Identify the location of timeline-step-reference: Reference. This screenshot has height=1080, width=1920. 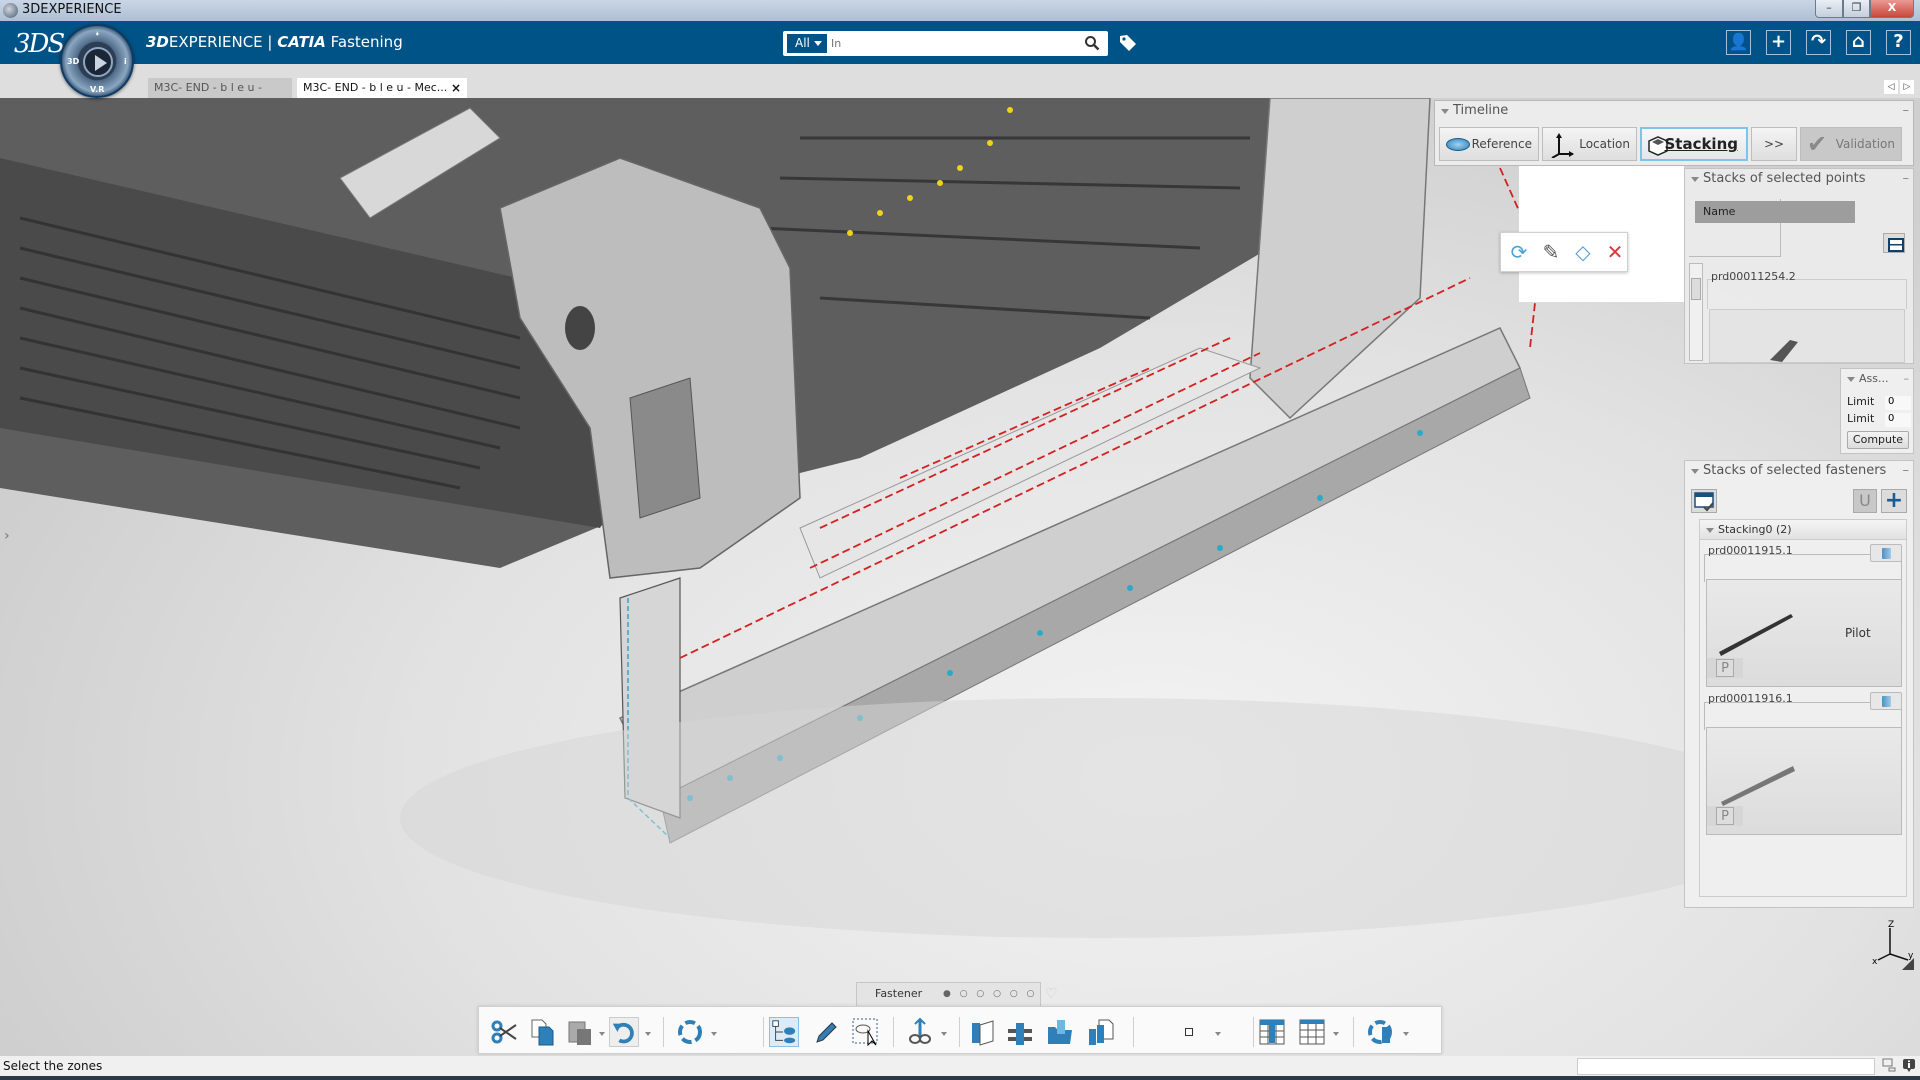
(1489, 144).